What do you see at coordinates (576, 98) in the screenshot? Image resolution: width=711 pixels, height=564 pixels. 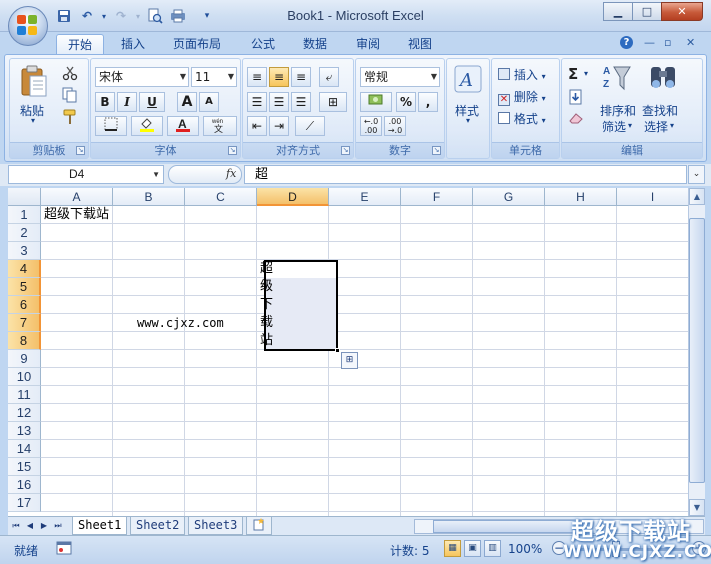 I see `fill-icon` at bounding box center [576, 98].